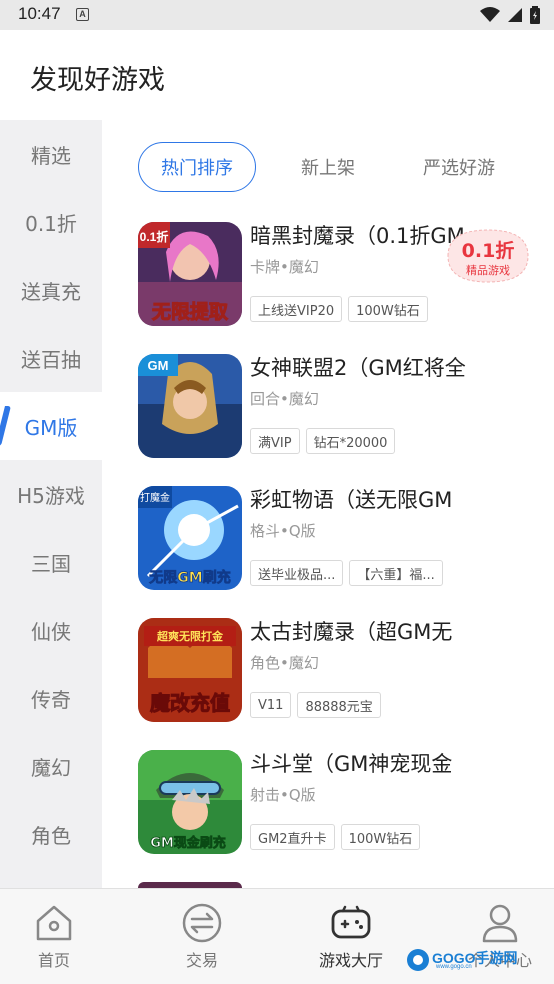 The height and width of the screenshot is (984, 554). Describe the element at coordinates (350, 960) in the screenshot. I see `nav-label: 游戏大厅` at that location.